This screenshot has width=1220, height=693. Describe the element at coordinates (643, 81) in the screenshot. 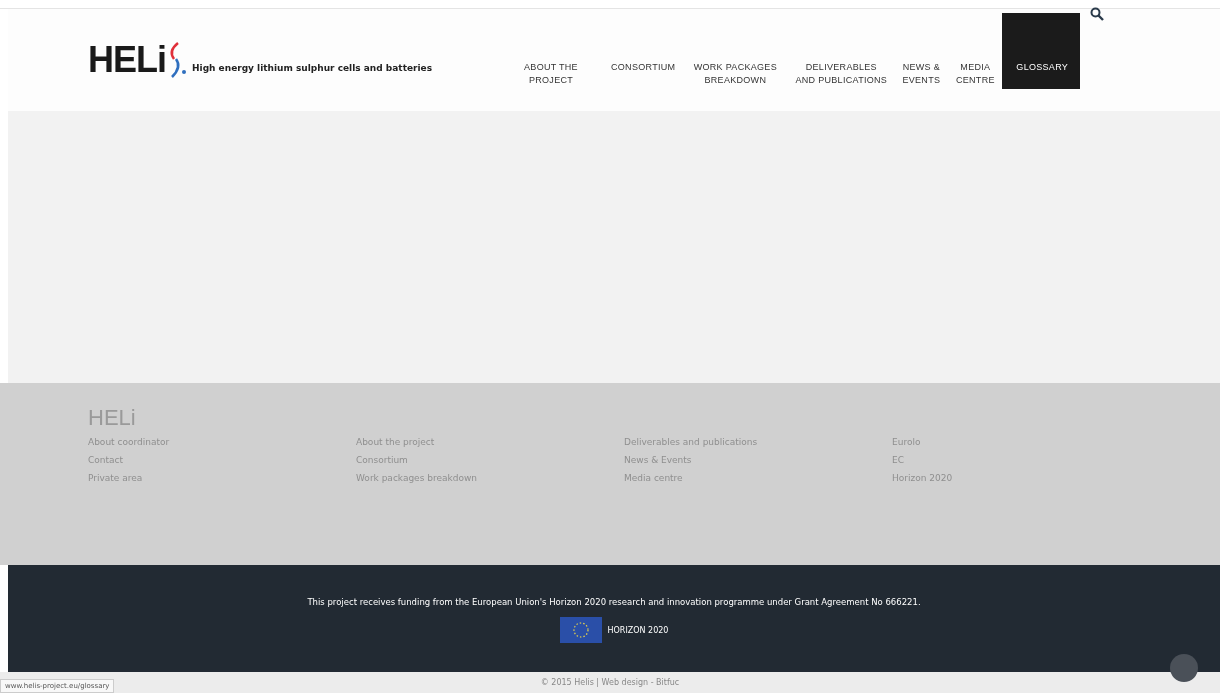

I see `nav-link: CONSORTIUM` at that location.